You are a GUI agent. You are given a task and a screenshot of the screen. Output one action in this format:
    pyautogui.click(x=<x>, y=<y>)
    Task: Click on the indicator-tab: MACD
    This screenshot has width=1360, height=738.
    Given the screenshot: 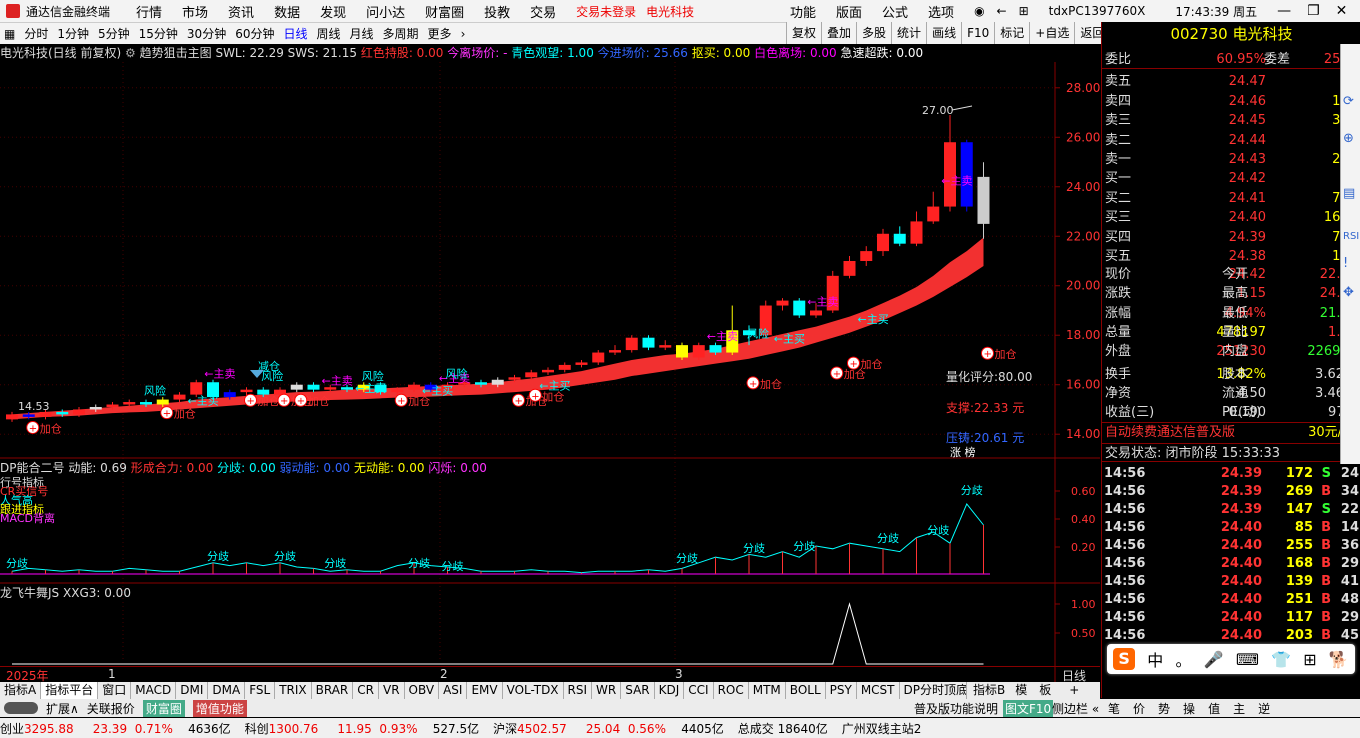 What is the action you would take?
    pyautogui.click(x=154, y=690)
    